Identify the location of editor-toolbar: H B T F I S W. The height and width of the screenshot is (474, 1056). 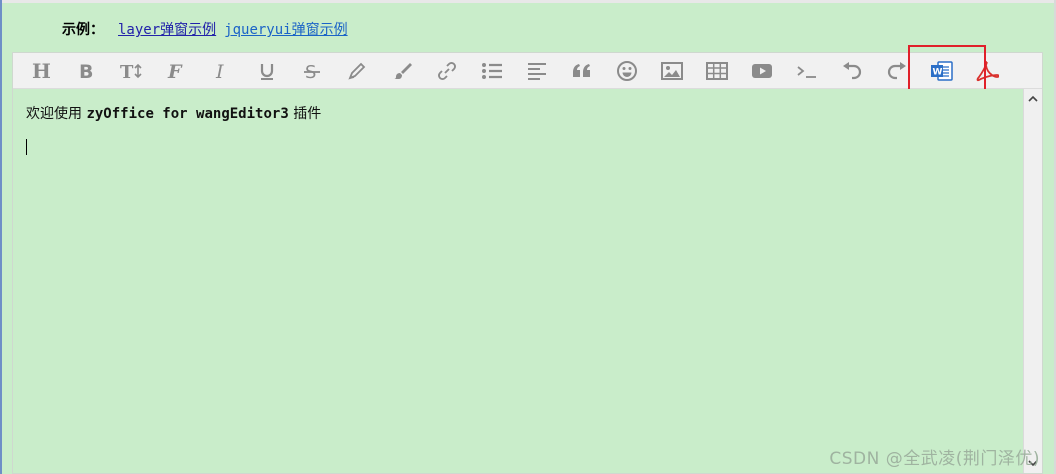
(527, 70).